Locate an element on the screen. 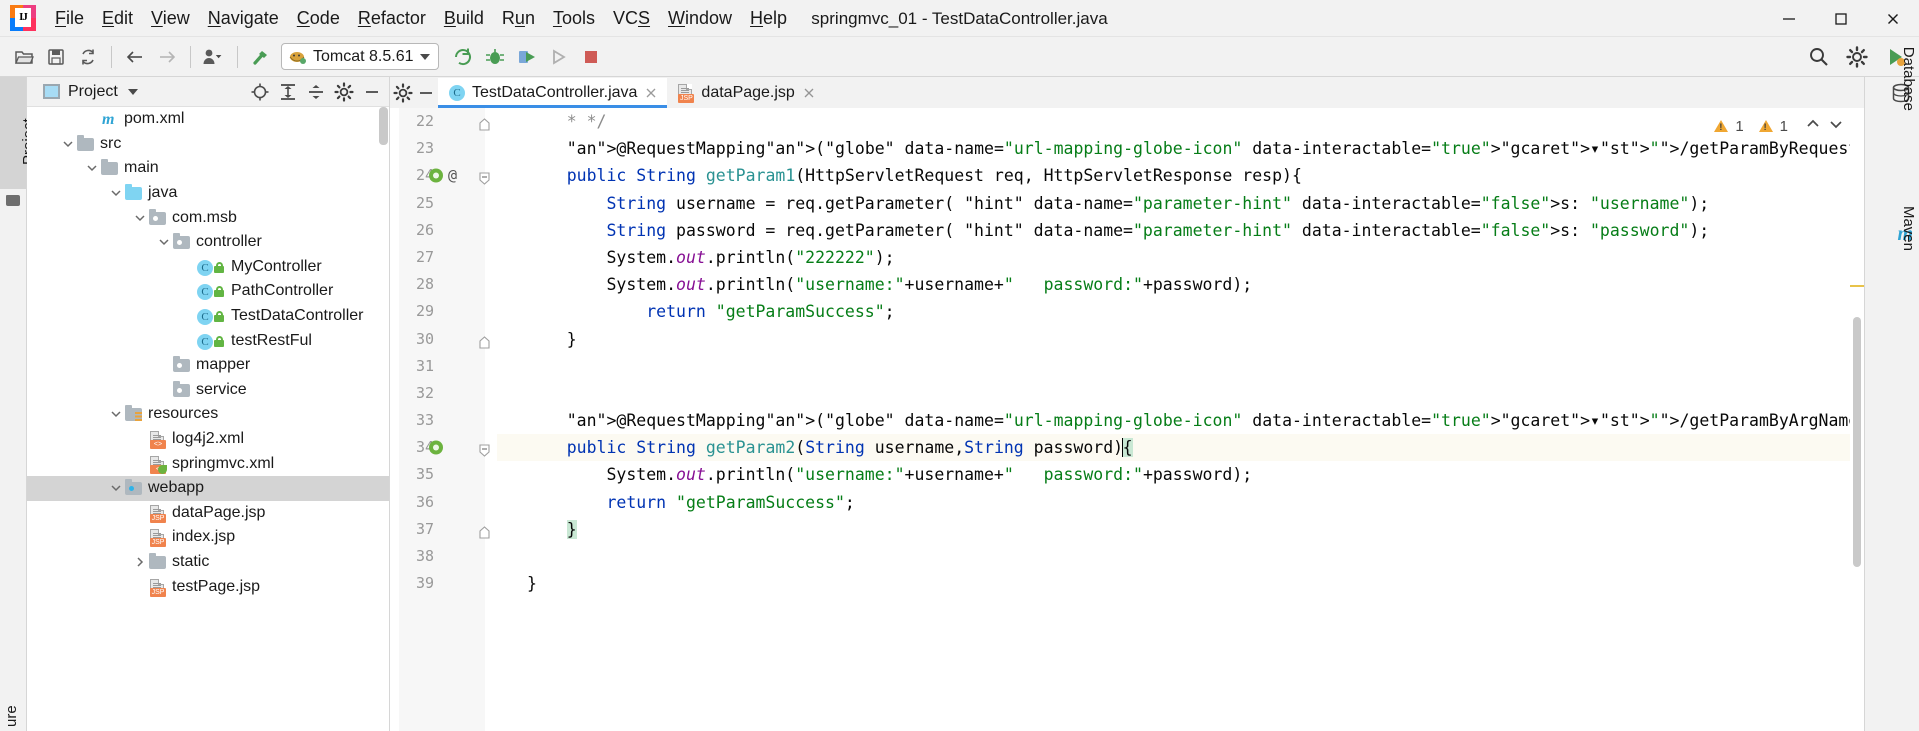 The width and height of the screenshot is (1919, 731). gutter-line-35: 35 is located at coordinates (443, 474).